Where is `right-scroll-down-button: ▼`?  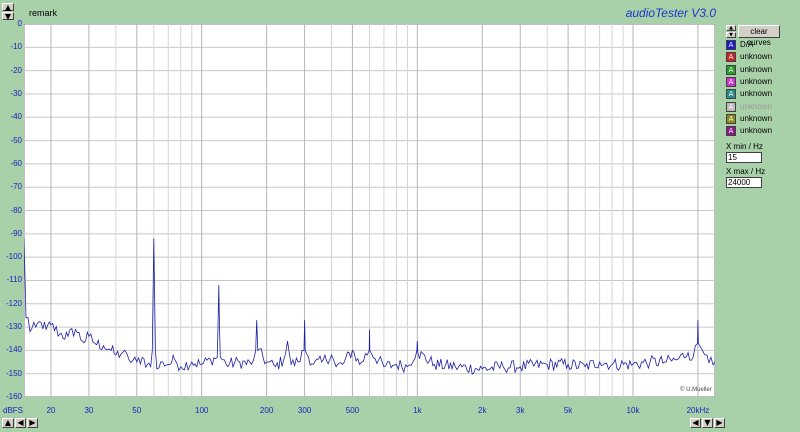
right-scroll-down-button: ▼ is located at coordinates (707, 423).